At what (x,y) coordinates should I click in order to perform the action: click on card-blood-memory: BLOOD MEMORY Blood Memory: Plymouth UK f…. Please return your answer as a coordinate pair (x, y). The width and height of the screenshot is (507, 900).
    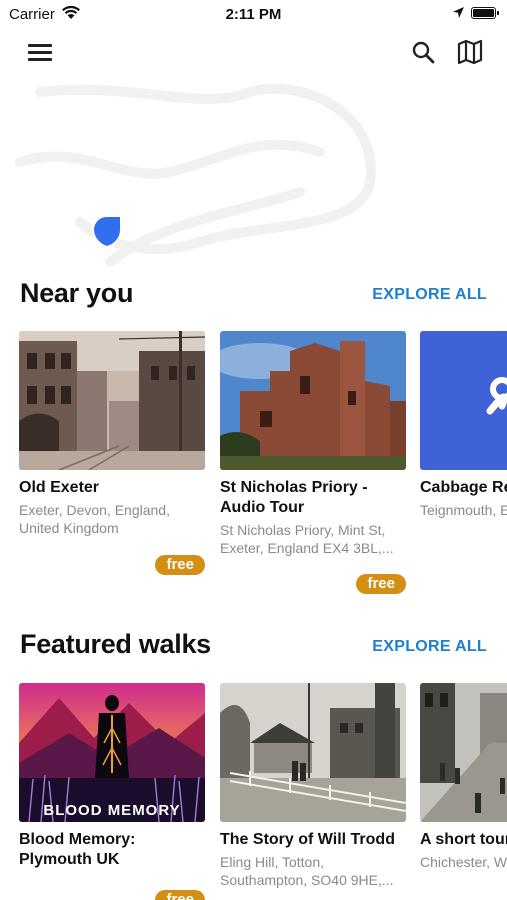
    Looking at the image, I should click on (112, 791).